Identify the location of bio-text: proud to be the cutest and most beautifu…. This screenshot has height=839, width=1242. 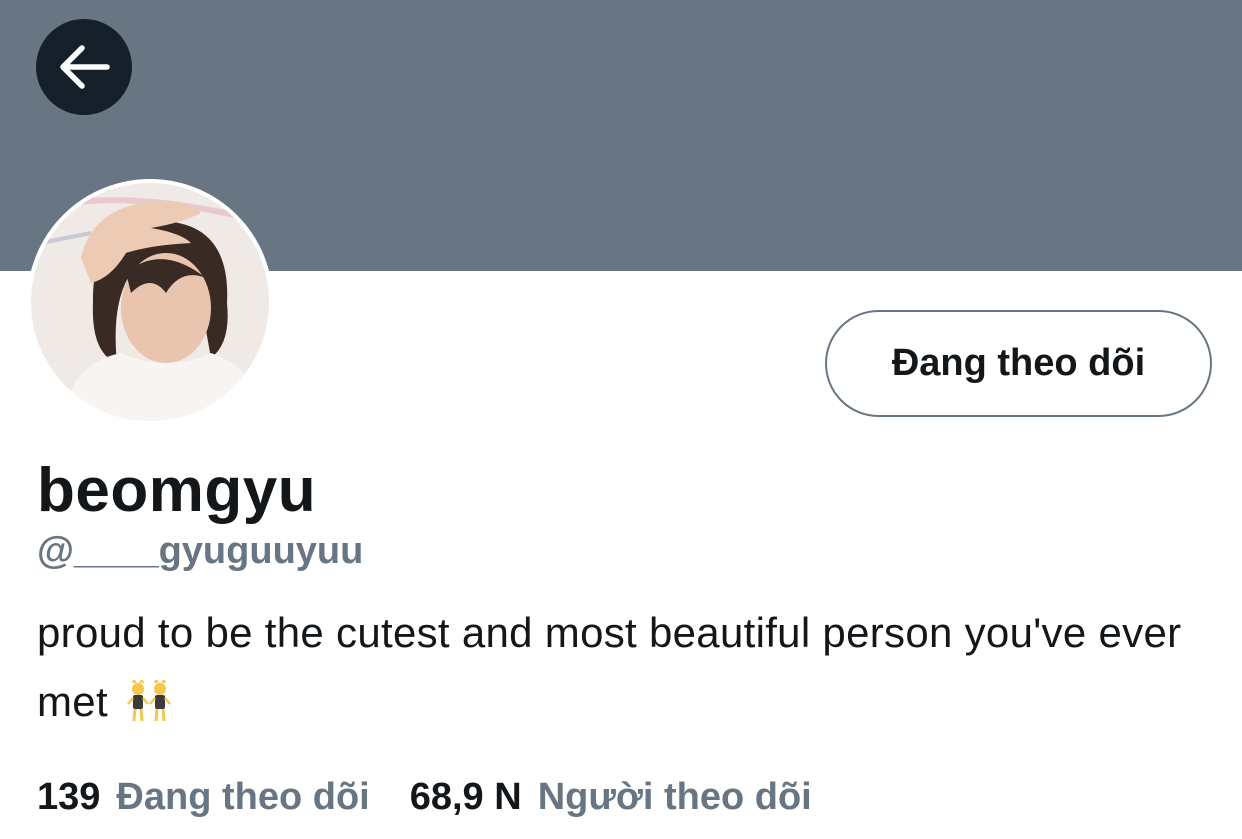
(609, 667).